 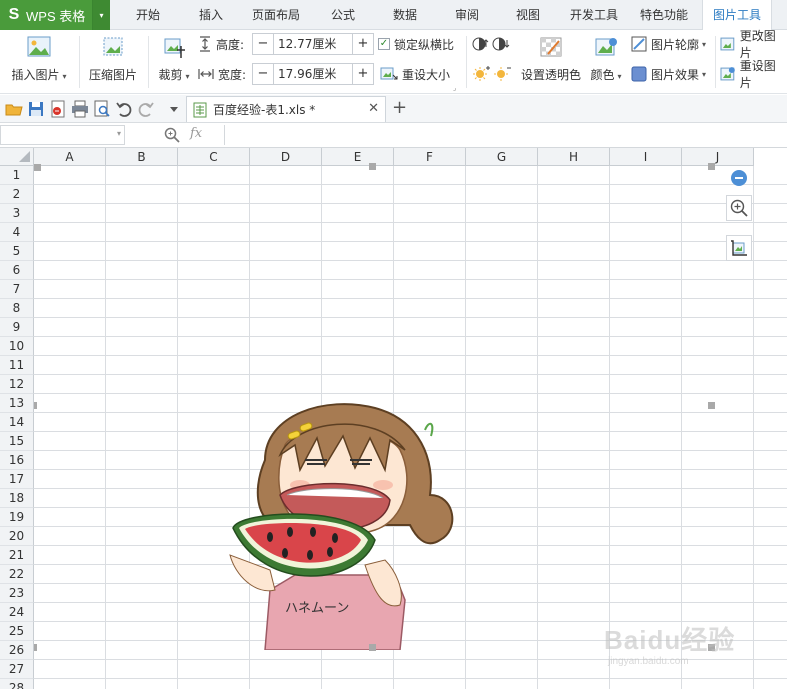 What do you see at coordinates (373, 108) in the screenshot?
I see `close-icon: ✕` at bounding box center [373, 108].